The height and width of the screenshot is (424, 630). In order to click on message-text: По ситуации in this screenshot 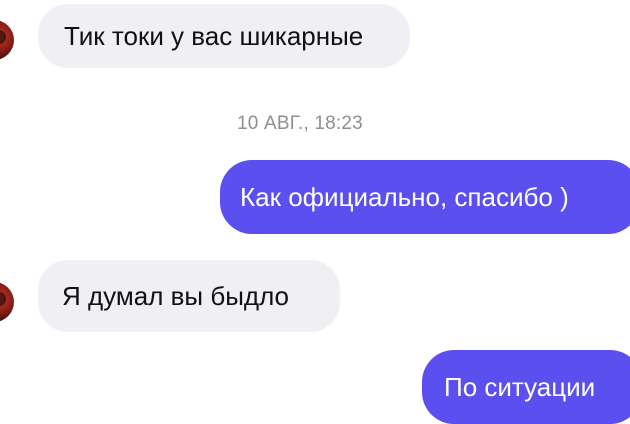, I will do `click(520, 387)`.